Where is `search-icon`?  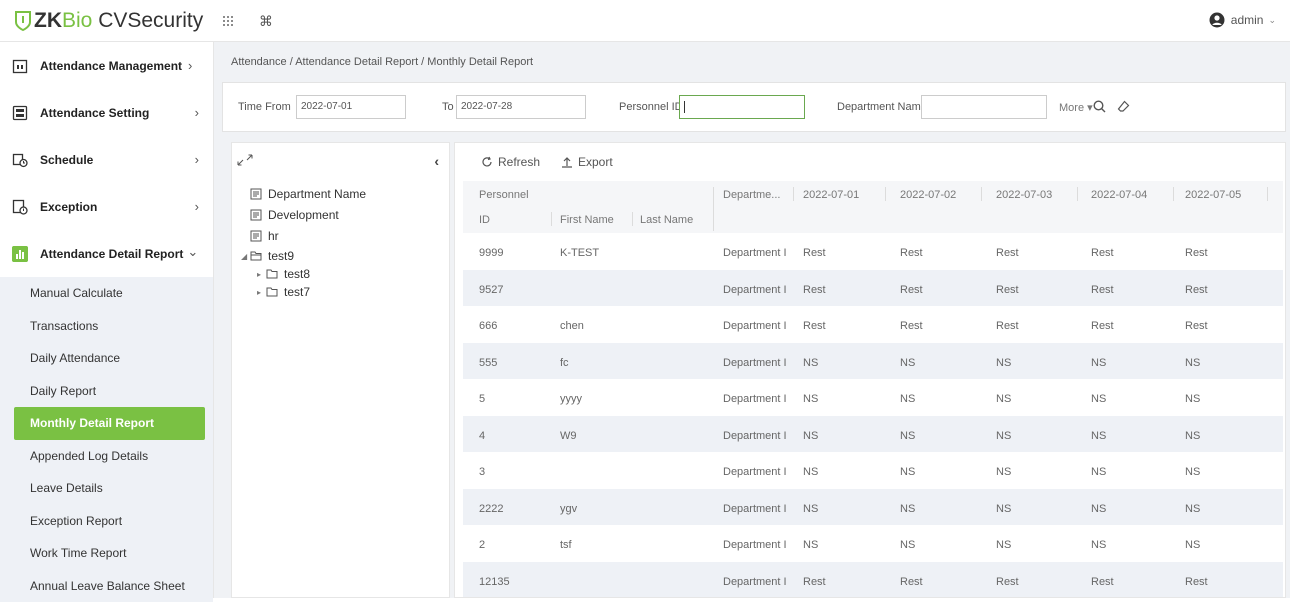
search-icon is located at coordinates (1099, 106).